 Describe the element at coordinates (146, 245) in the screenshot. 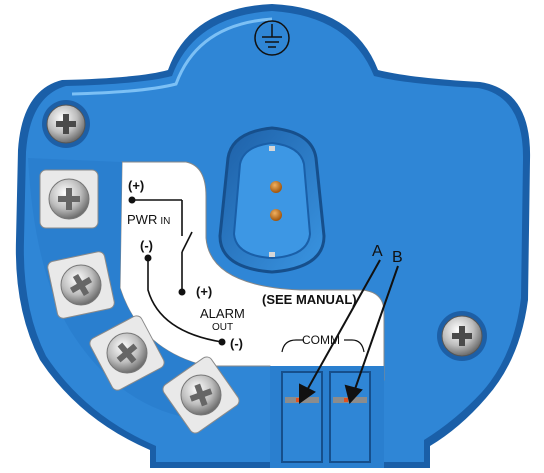

I see `pwr-minus-label: (-)` at that location.